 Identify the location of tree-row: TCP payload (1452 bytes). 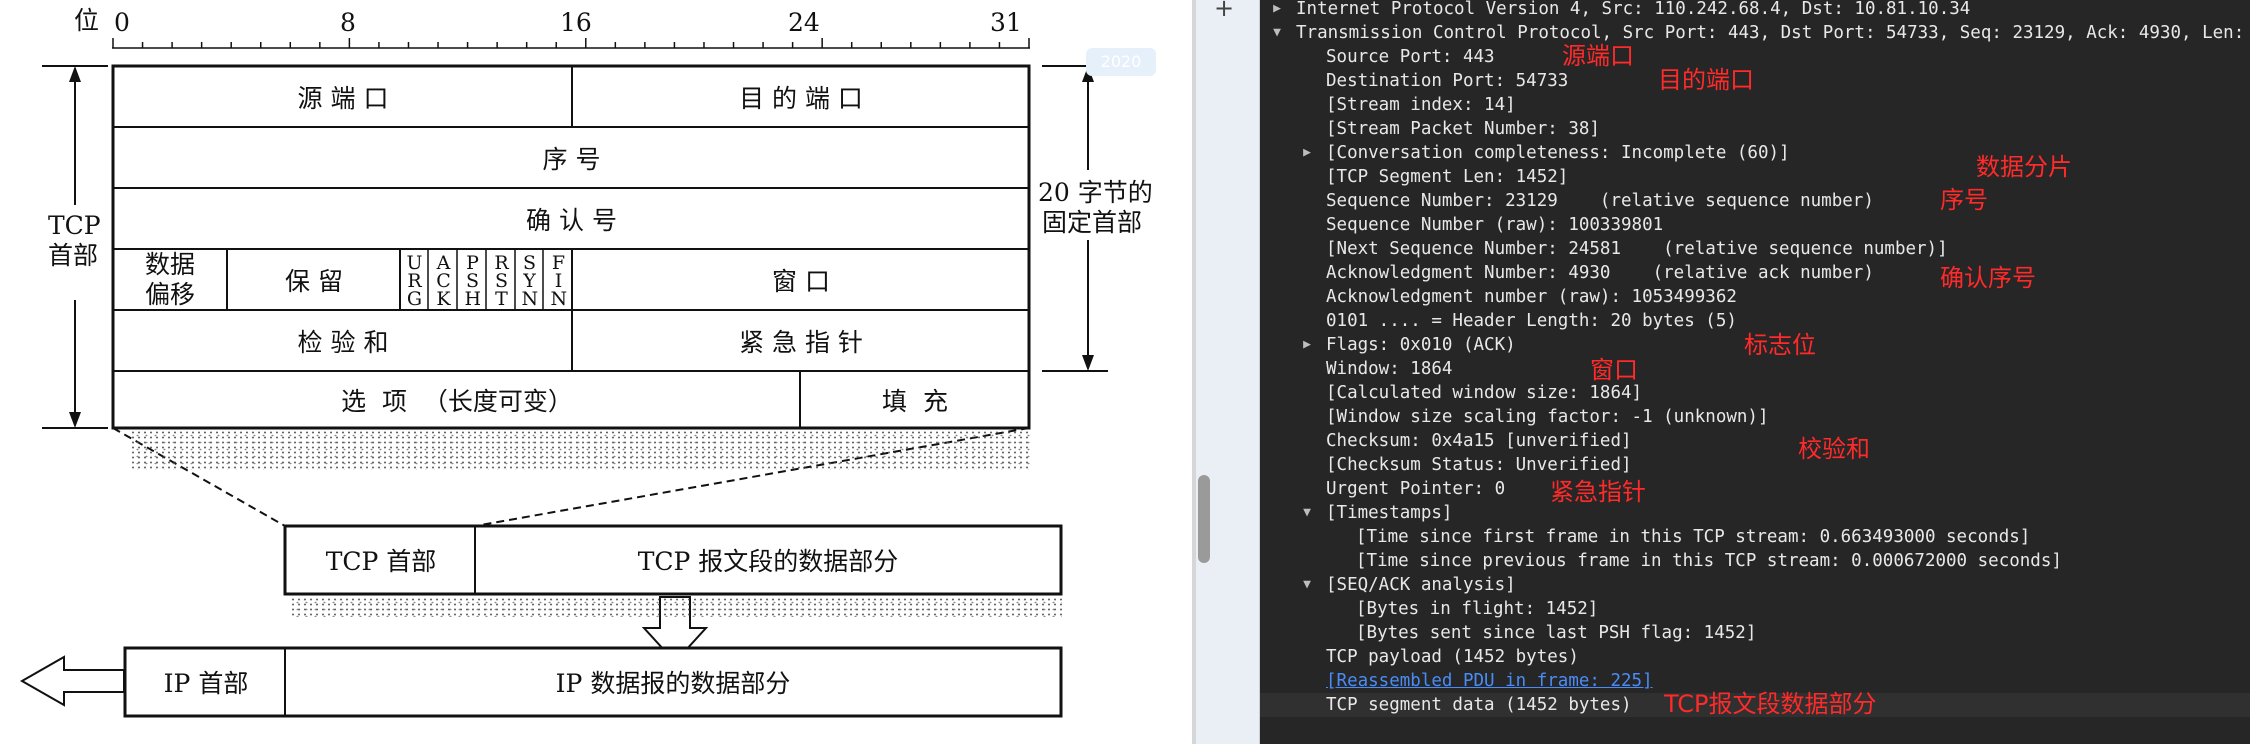
(1755, 657).